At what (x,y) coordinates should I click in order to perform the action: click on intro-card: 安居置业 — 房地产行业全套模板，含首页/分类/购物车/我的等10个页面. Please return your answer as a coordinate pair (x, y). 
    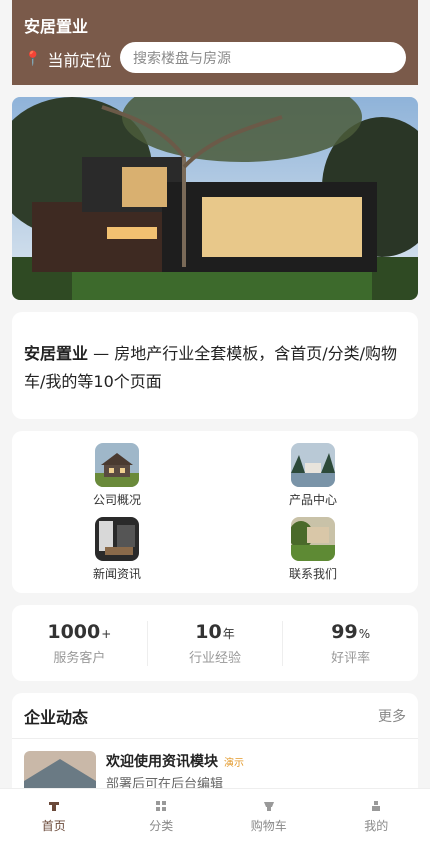
    Looking at the image, I should click on (215, 365).